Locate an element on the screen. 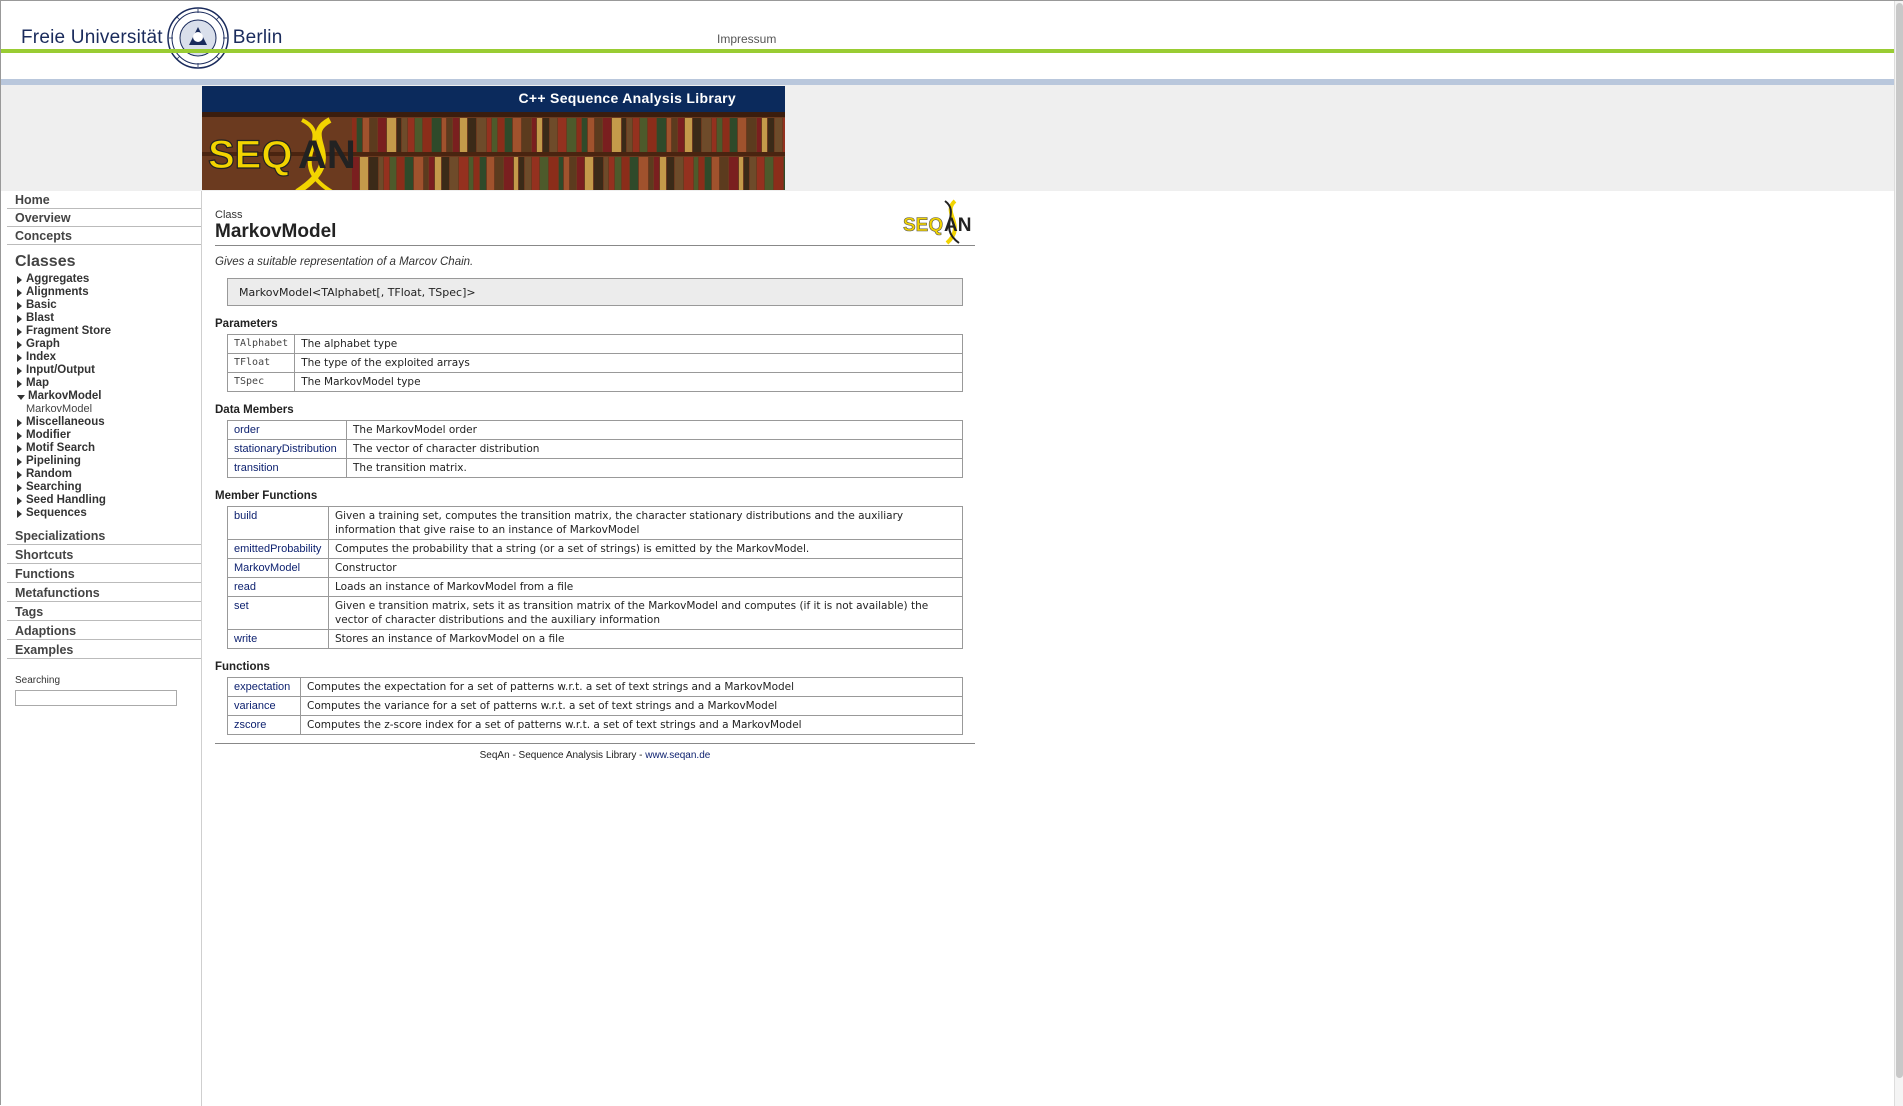 Image resolution: width=1903 pixels, height=1106 pixels. entry-link: read is located at coordinates (245, 587).